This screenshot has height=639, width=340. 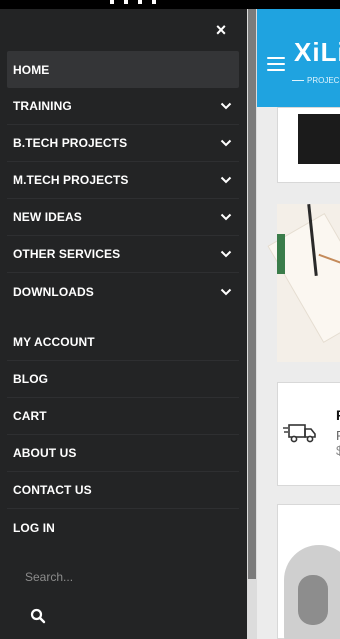 I want to click on site-logo: XiLi, so click(x=317, y=52).